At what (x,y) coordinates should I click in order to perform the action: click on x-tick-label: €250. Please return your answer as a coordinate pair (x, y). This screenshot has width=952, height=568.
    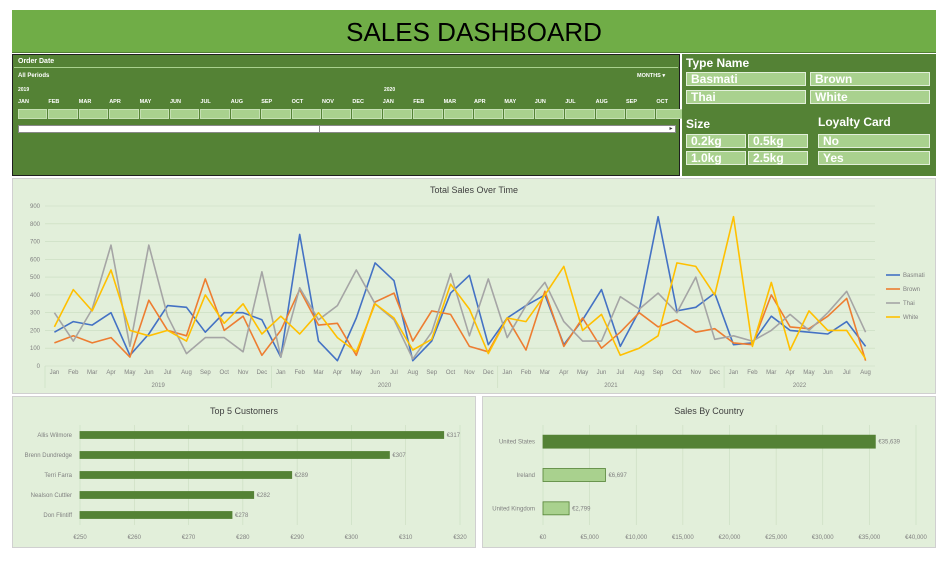
    Looking at the image, I should click on (80, 538).